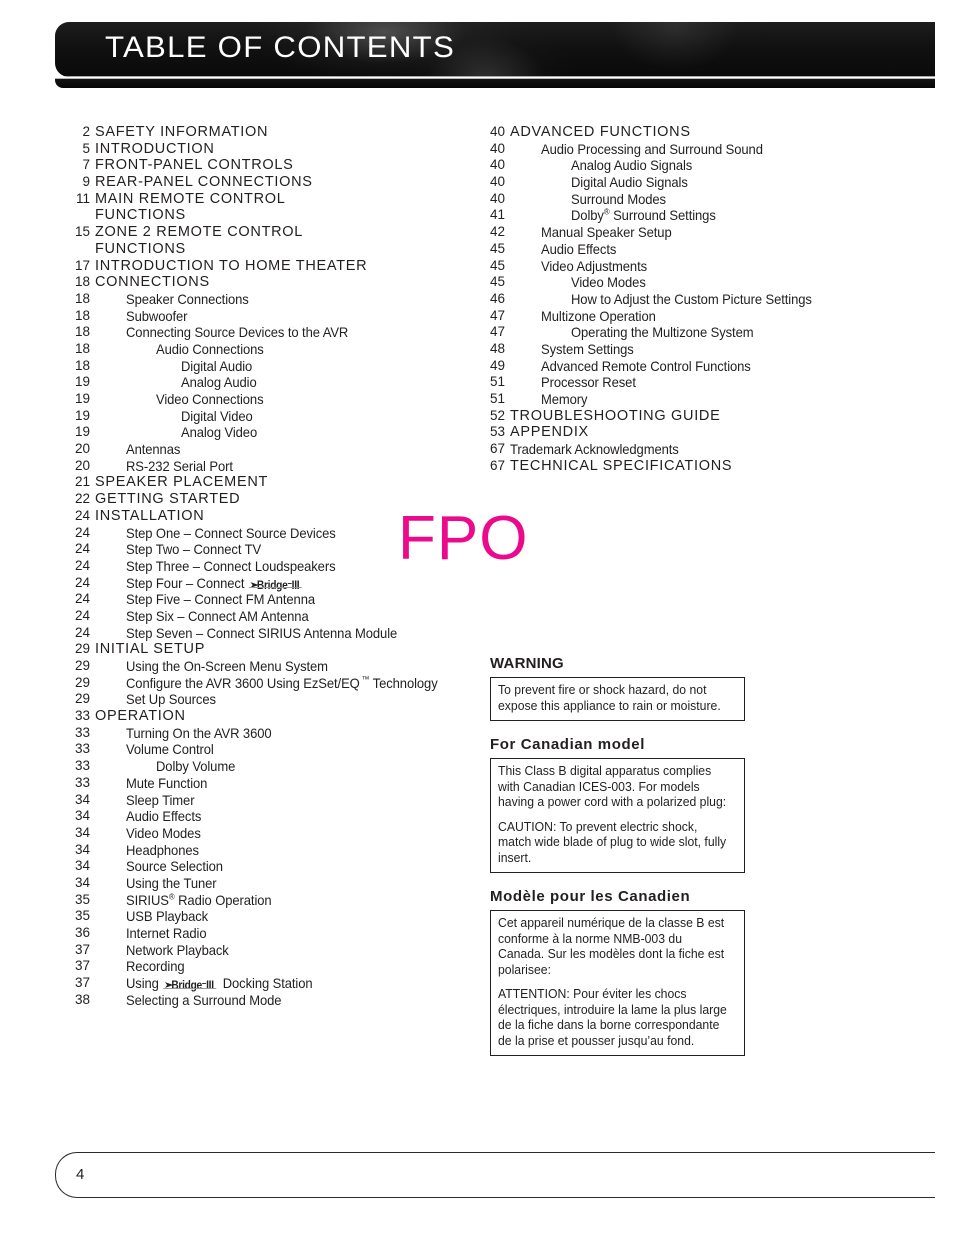 The image size is (954, 1235). Describe the element at coordinates (687, 349) in the screenshot. I see `toc-entry: 48 System Settings` at that location.